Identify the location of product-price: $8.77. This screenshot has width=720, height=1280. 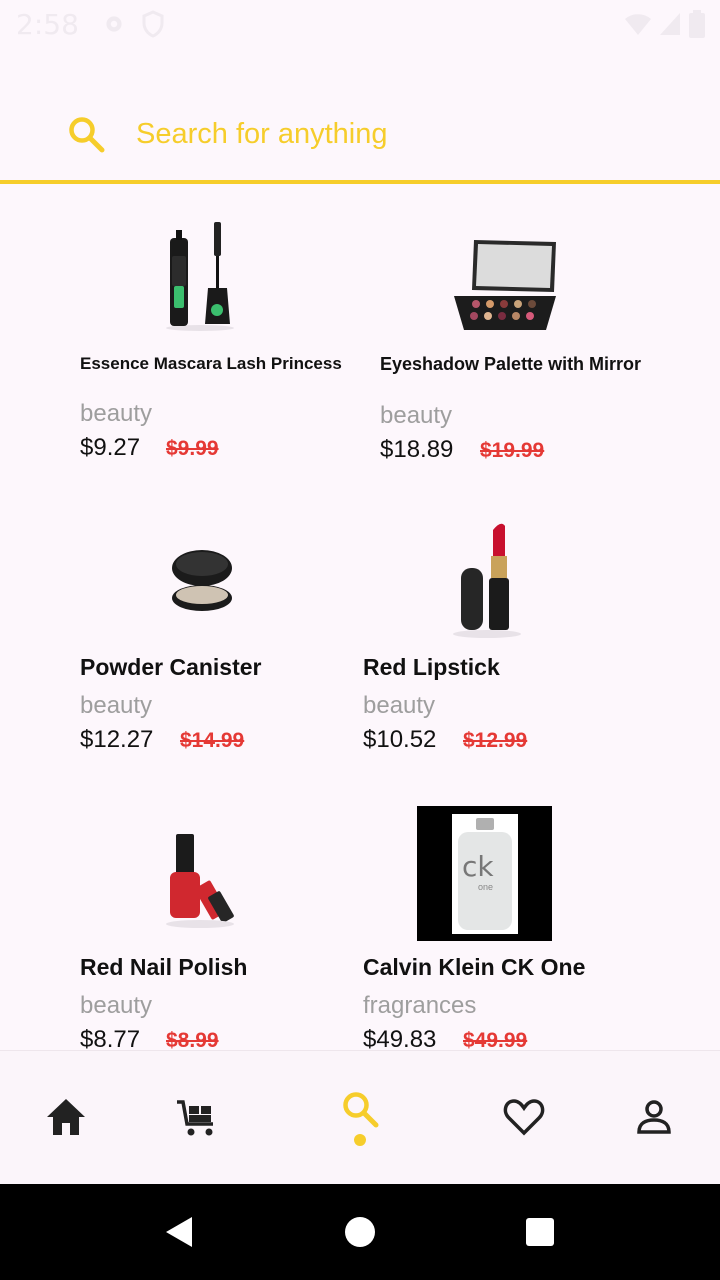
(110, 1038).